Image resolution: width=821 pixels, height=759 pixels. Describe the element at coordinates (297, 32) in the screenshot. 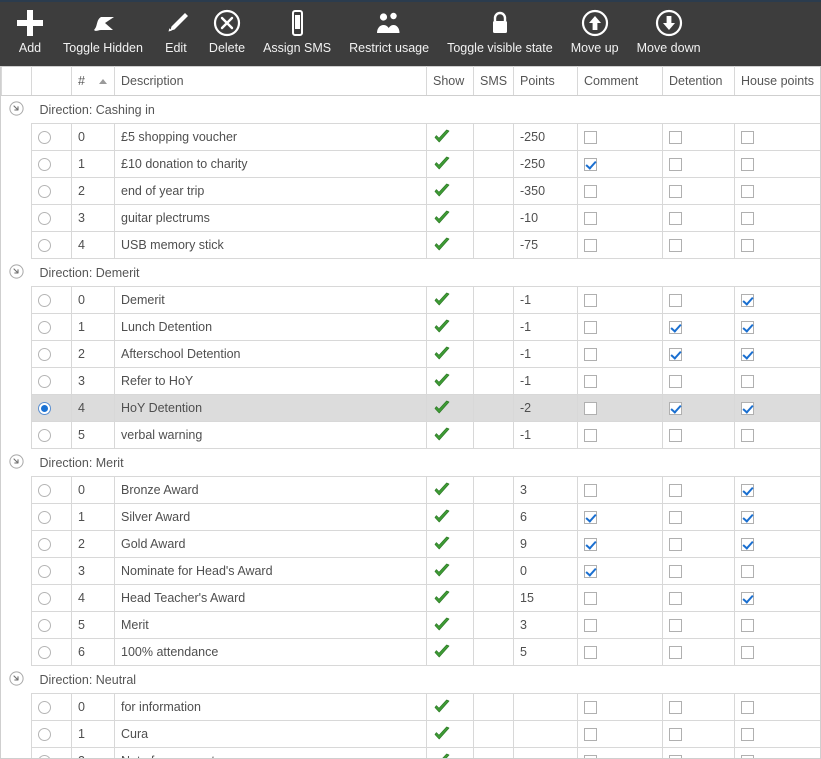

I see `toolbar-button-assign-sms: Assign SMS` at that location.